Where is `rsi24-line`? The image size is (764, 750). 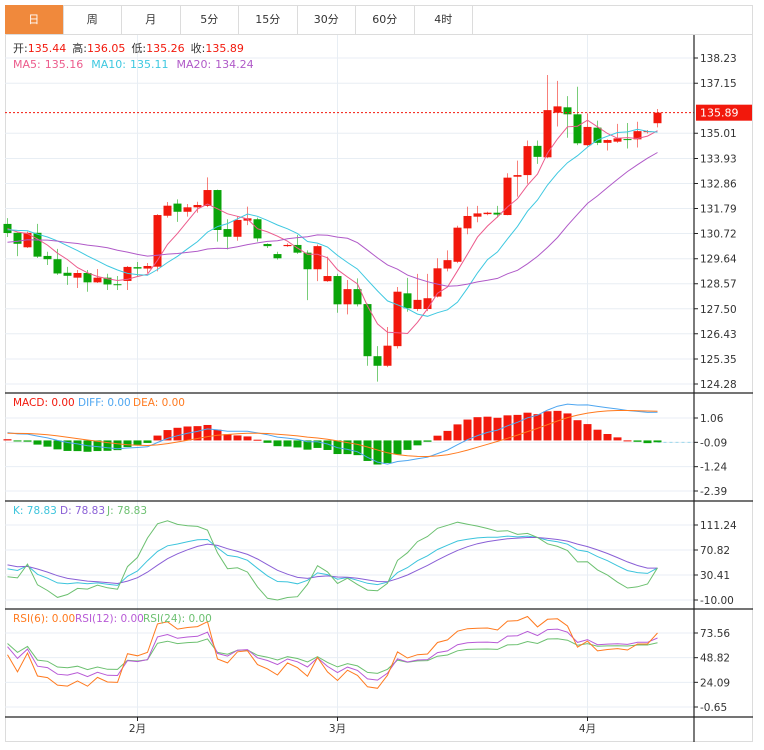 rsi24-line is located at coordinates (332, 656).